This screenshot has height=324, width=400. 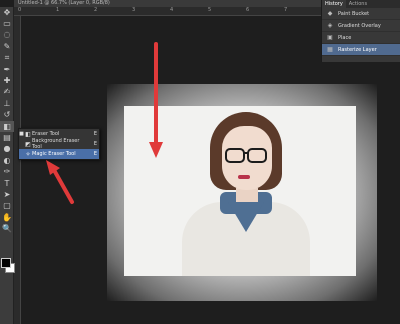 What do you see at coordinates (7, 69) in the screenshot?
I see `eyedropper-icon: ✒` at bounding box center [7, 69].